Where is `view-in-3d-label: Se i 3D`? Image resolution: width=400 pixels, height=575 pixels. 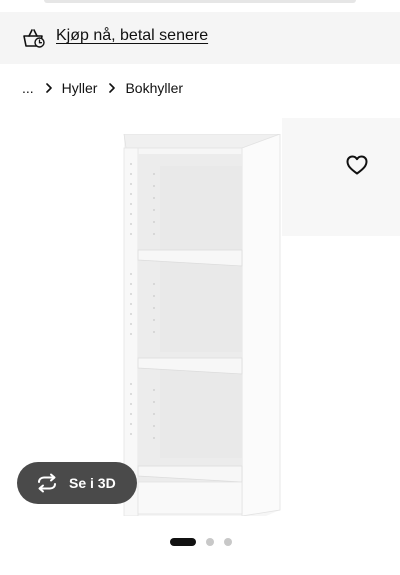 view-in-3d-label: Se i 3D is located at coordinates (92, 483).